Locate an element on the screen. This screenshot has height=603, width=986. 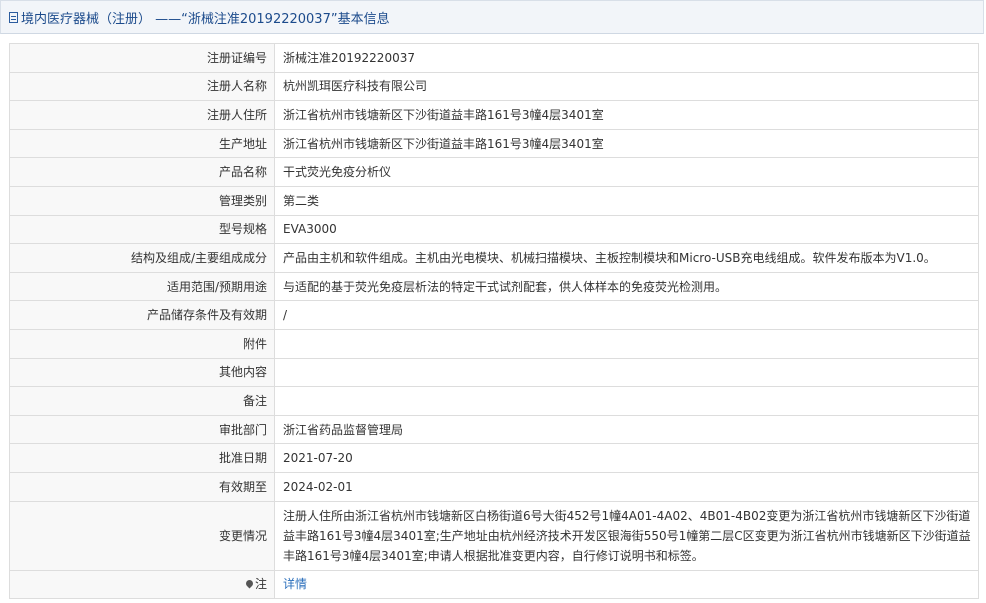
table-row: 注册证编号 浙械注准20192220037 is located at coordinates (494, 58).